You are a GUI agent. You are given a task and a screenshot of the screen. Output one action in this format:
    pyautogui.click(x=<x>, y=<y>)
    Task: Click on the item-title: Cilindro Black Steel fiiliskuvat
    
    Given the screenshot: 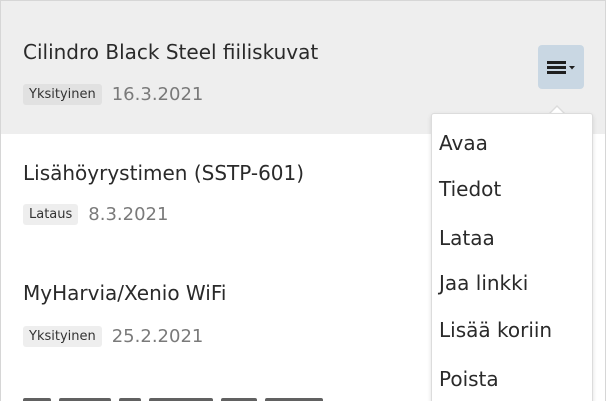 What is the action you would take?
    pyautogui.click(x=170, y=52)
    